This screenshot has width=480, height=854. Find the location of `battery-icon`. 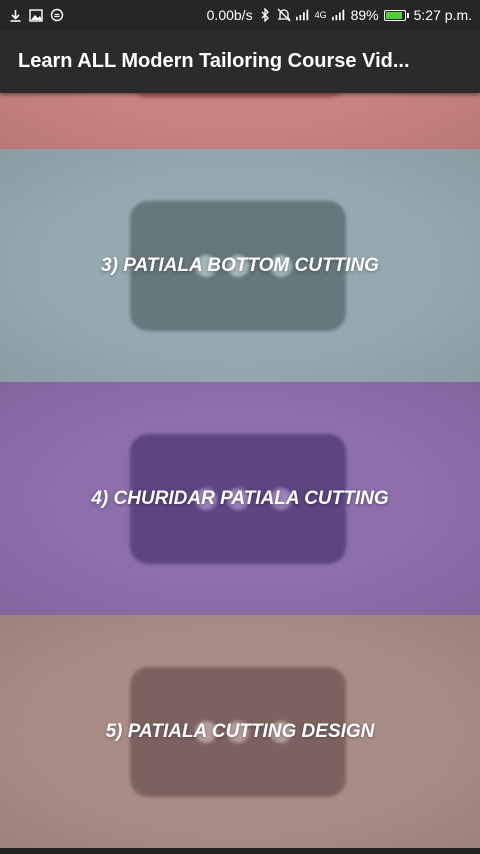

battery-icon is located at coordinates (396, 15).